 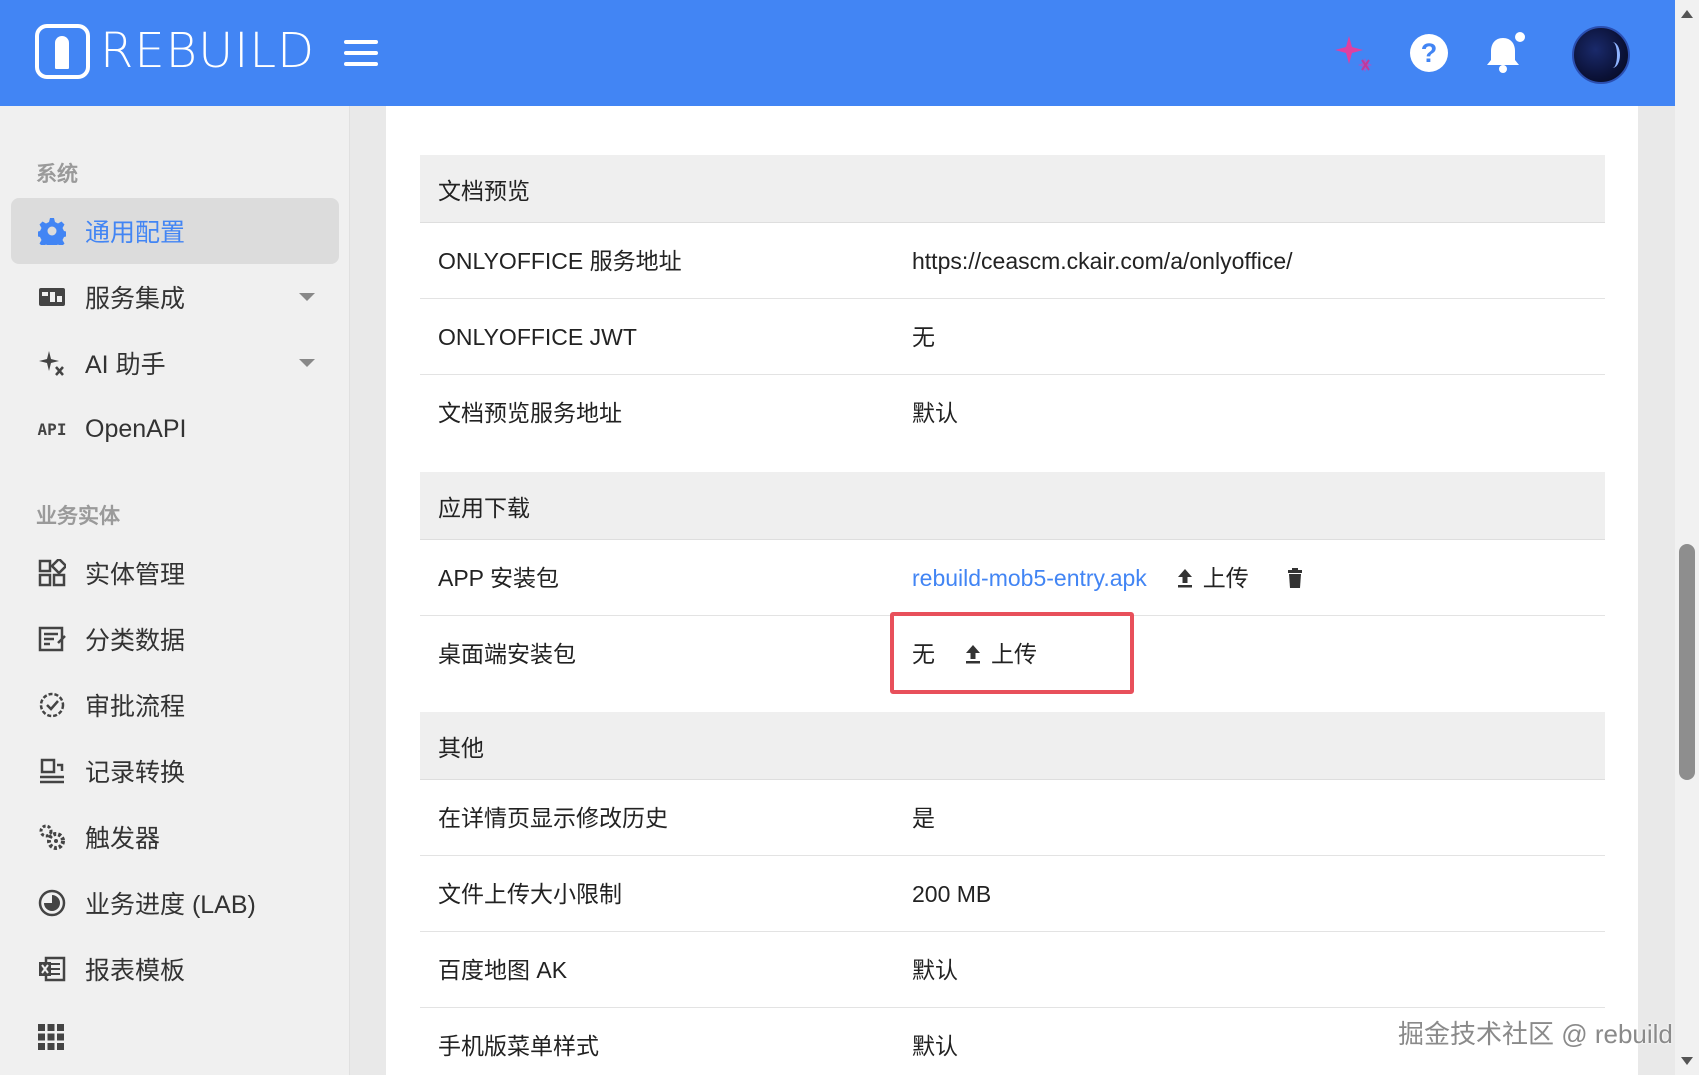 I want to click on progress-icon, so click(x=52, y=903).